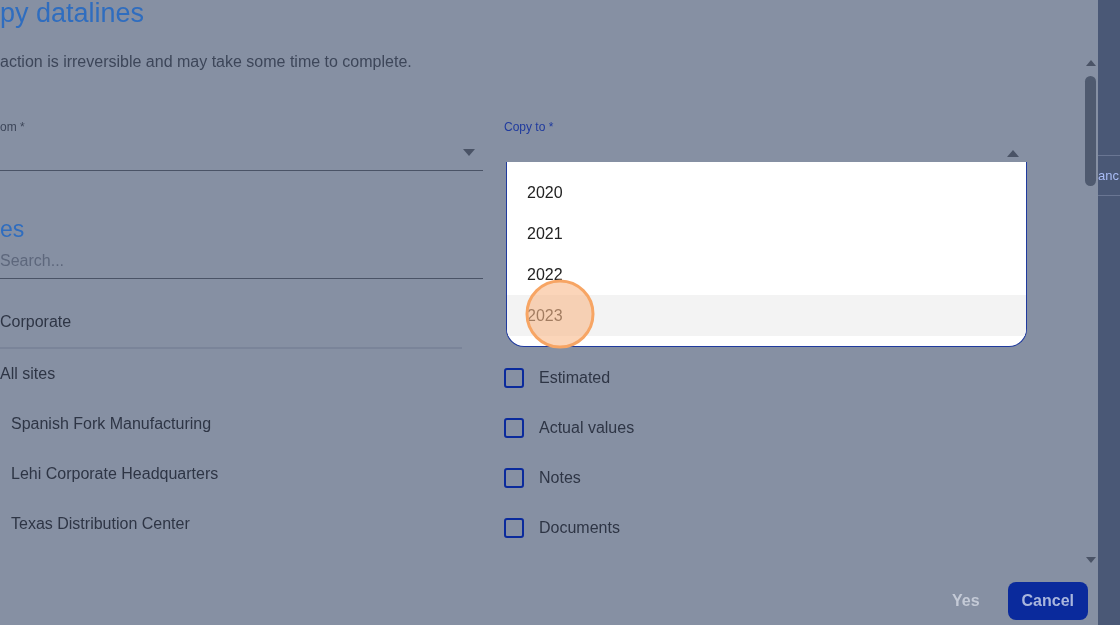  I want to click on checkbox-label: Actual values, so click(587, 428).